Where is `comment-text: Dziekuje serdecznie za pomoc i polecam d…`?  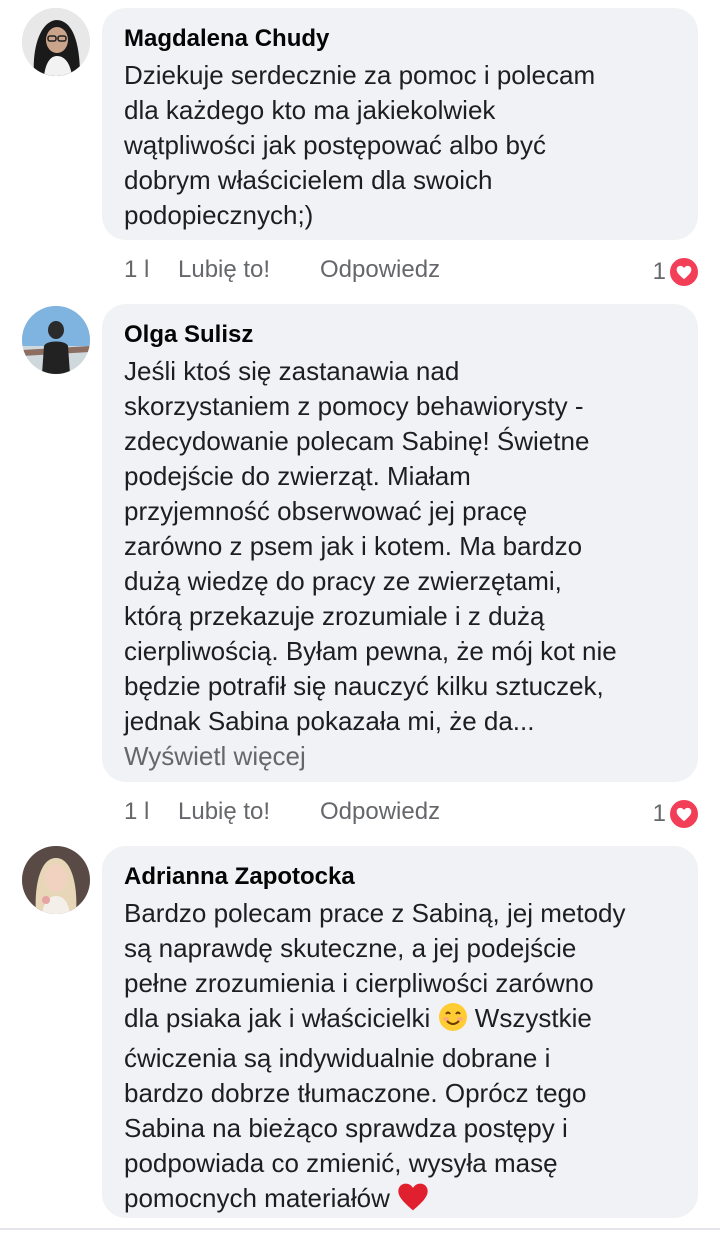
comment-text: Dziekuje serdecznie za pomoc i polecam d… is located at coordinates (360, 145).